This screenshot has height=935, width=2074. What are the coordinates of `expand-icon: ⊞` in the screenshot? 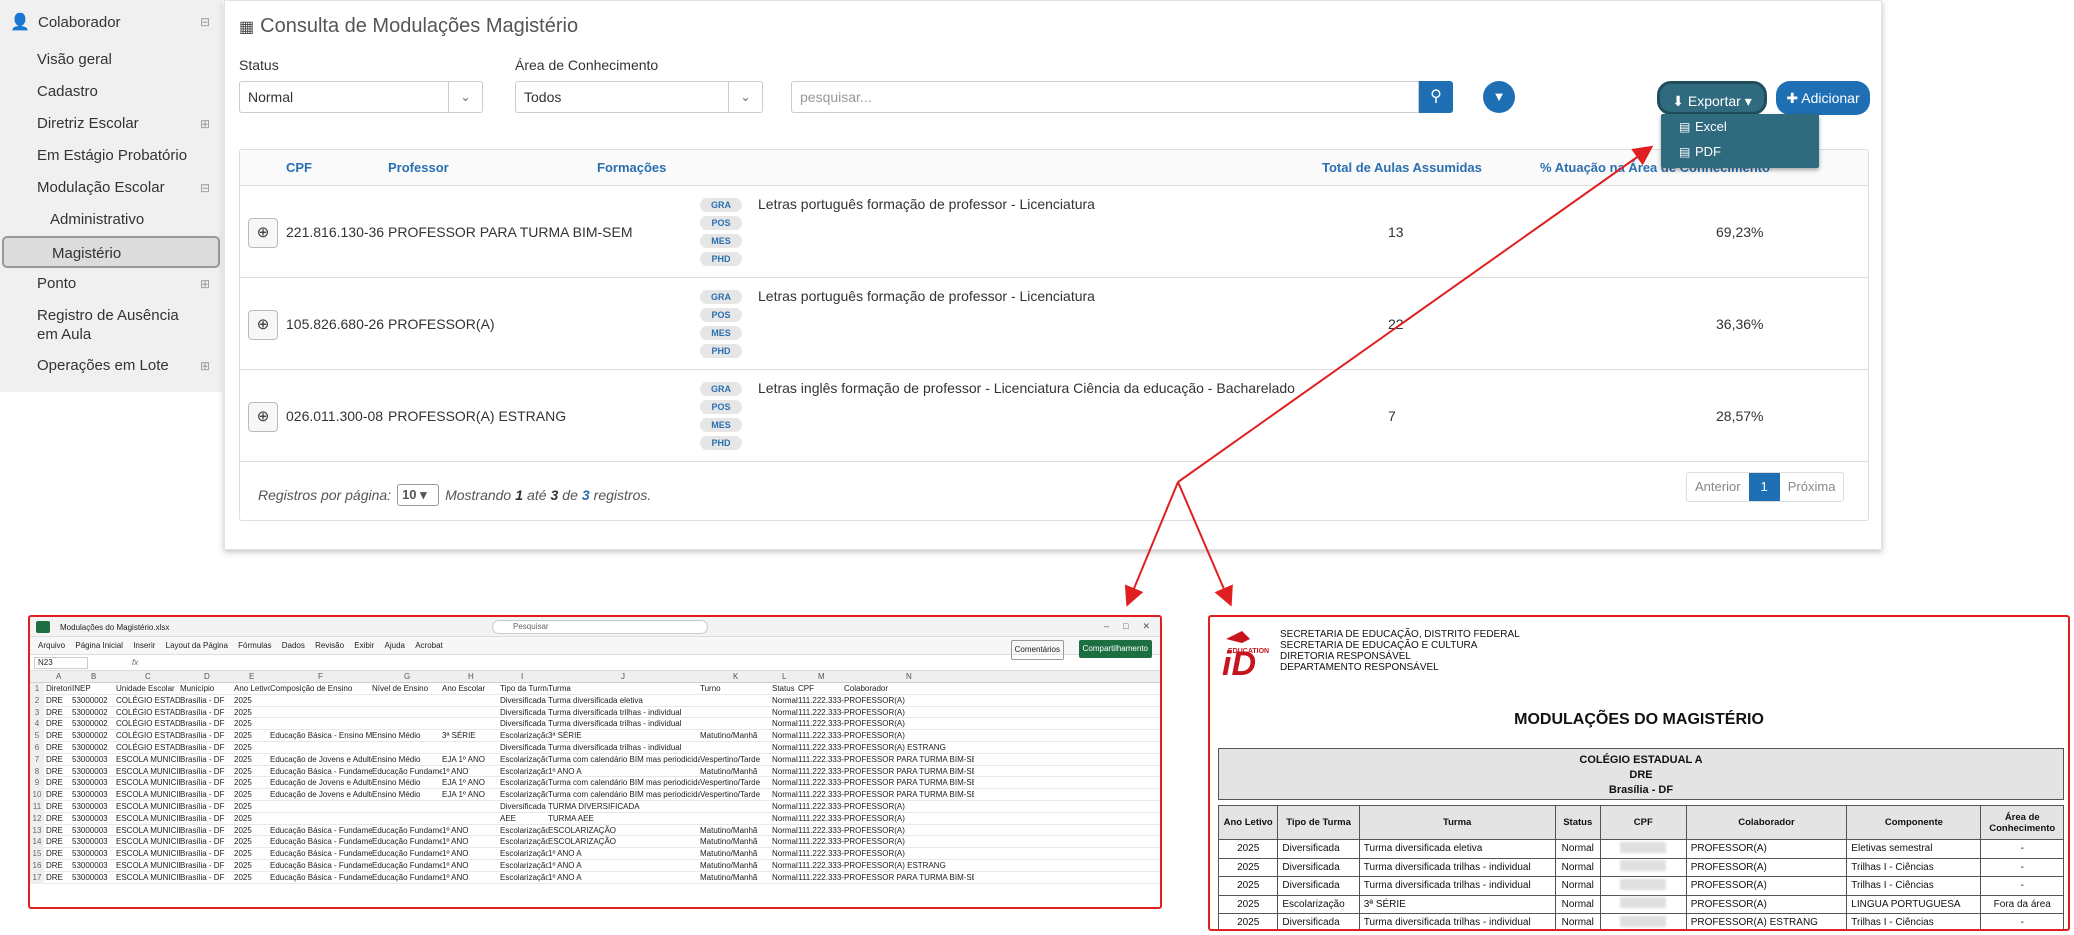 It's located at (205, 124).